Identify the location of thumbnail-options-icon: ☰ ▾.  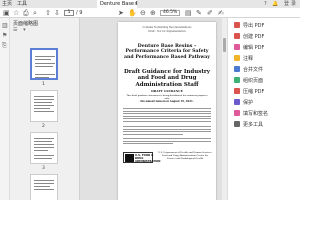
(20, 30).